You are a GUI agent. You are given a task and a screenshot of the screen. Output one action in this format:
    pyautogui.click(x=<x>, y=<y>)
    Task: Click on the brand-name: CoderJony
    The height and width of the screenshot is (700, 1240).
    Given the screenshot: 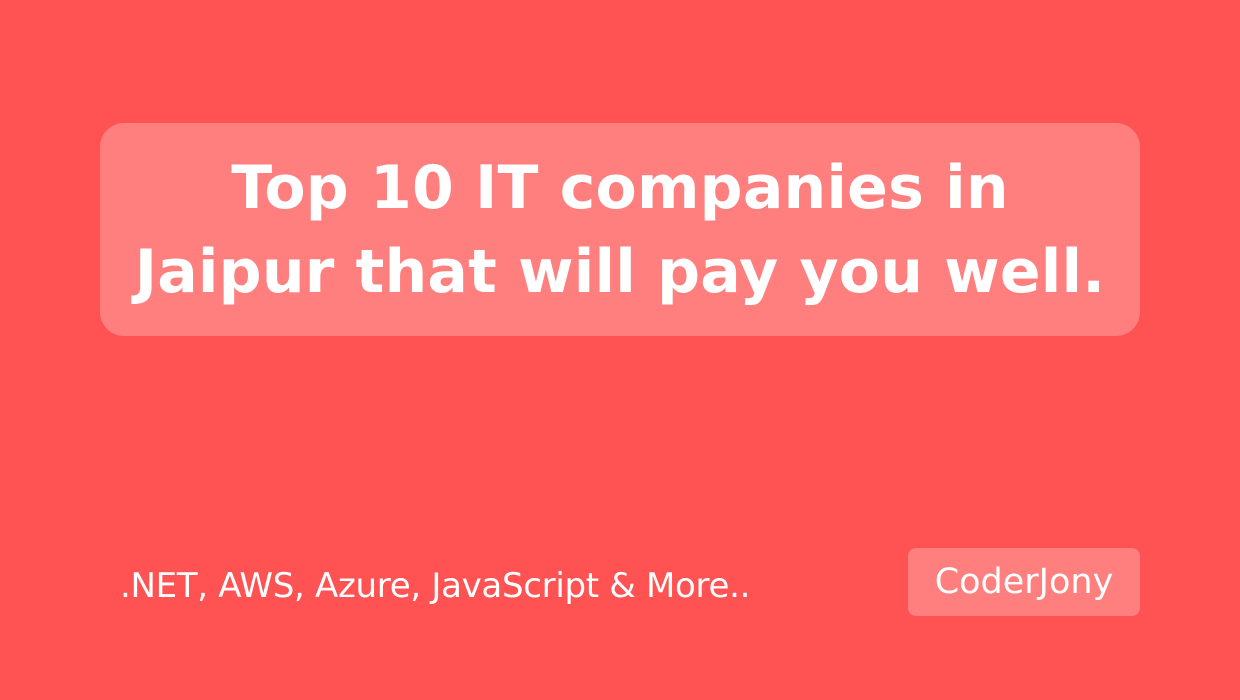 What is the action you would take?
    pyautogui.click(x=1024, y=582)
    